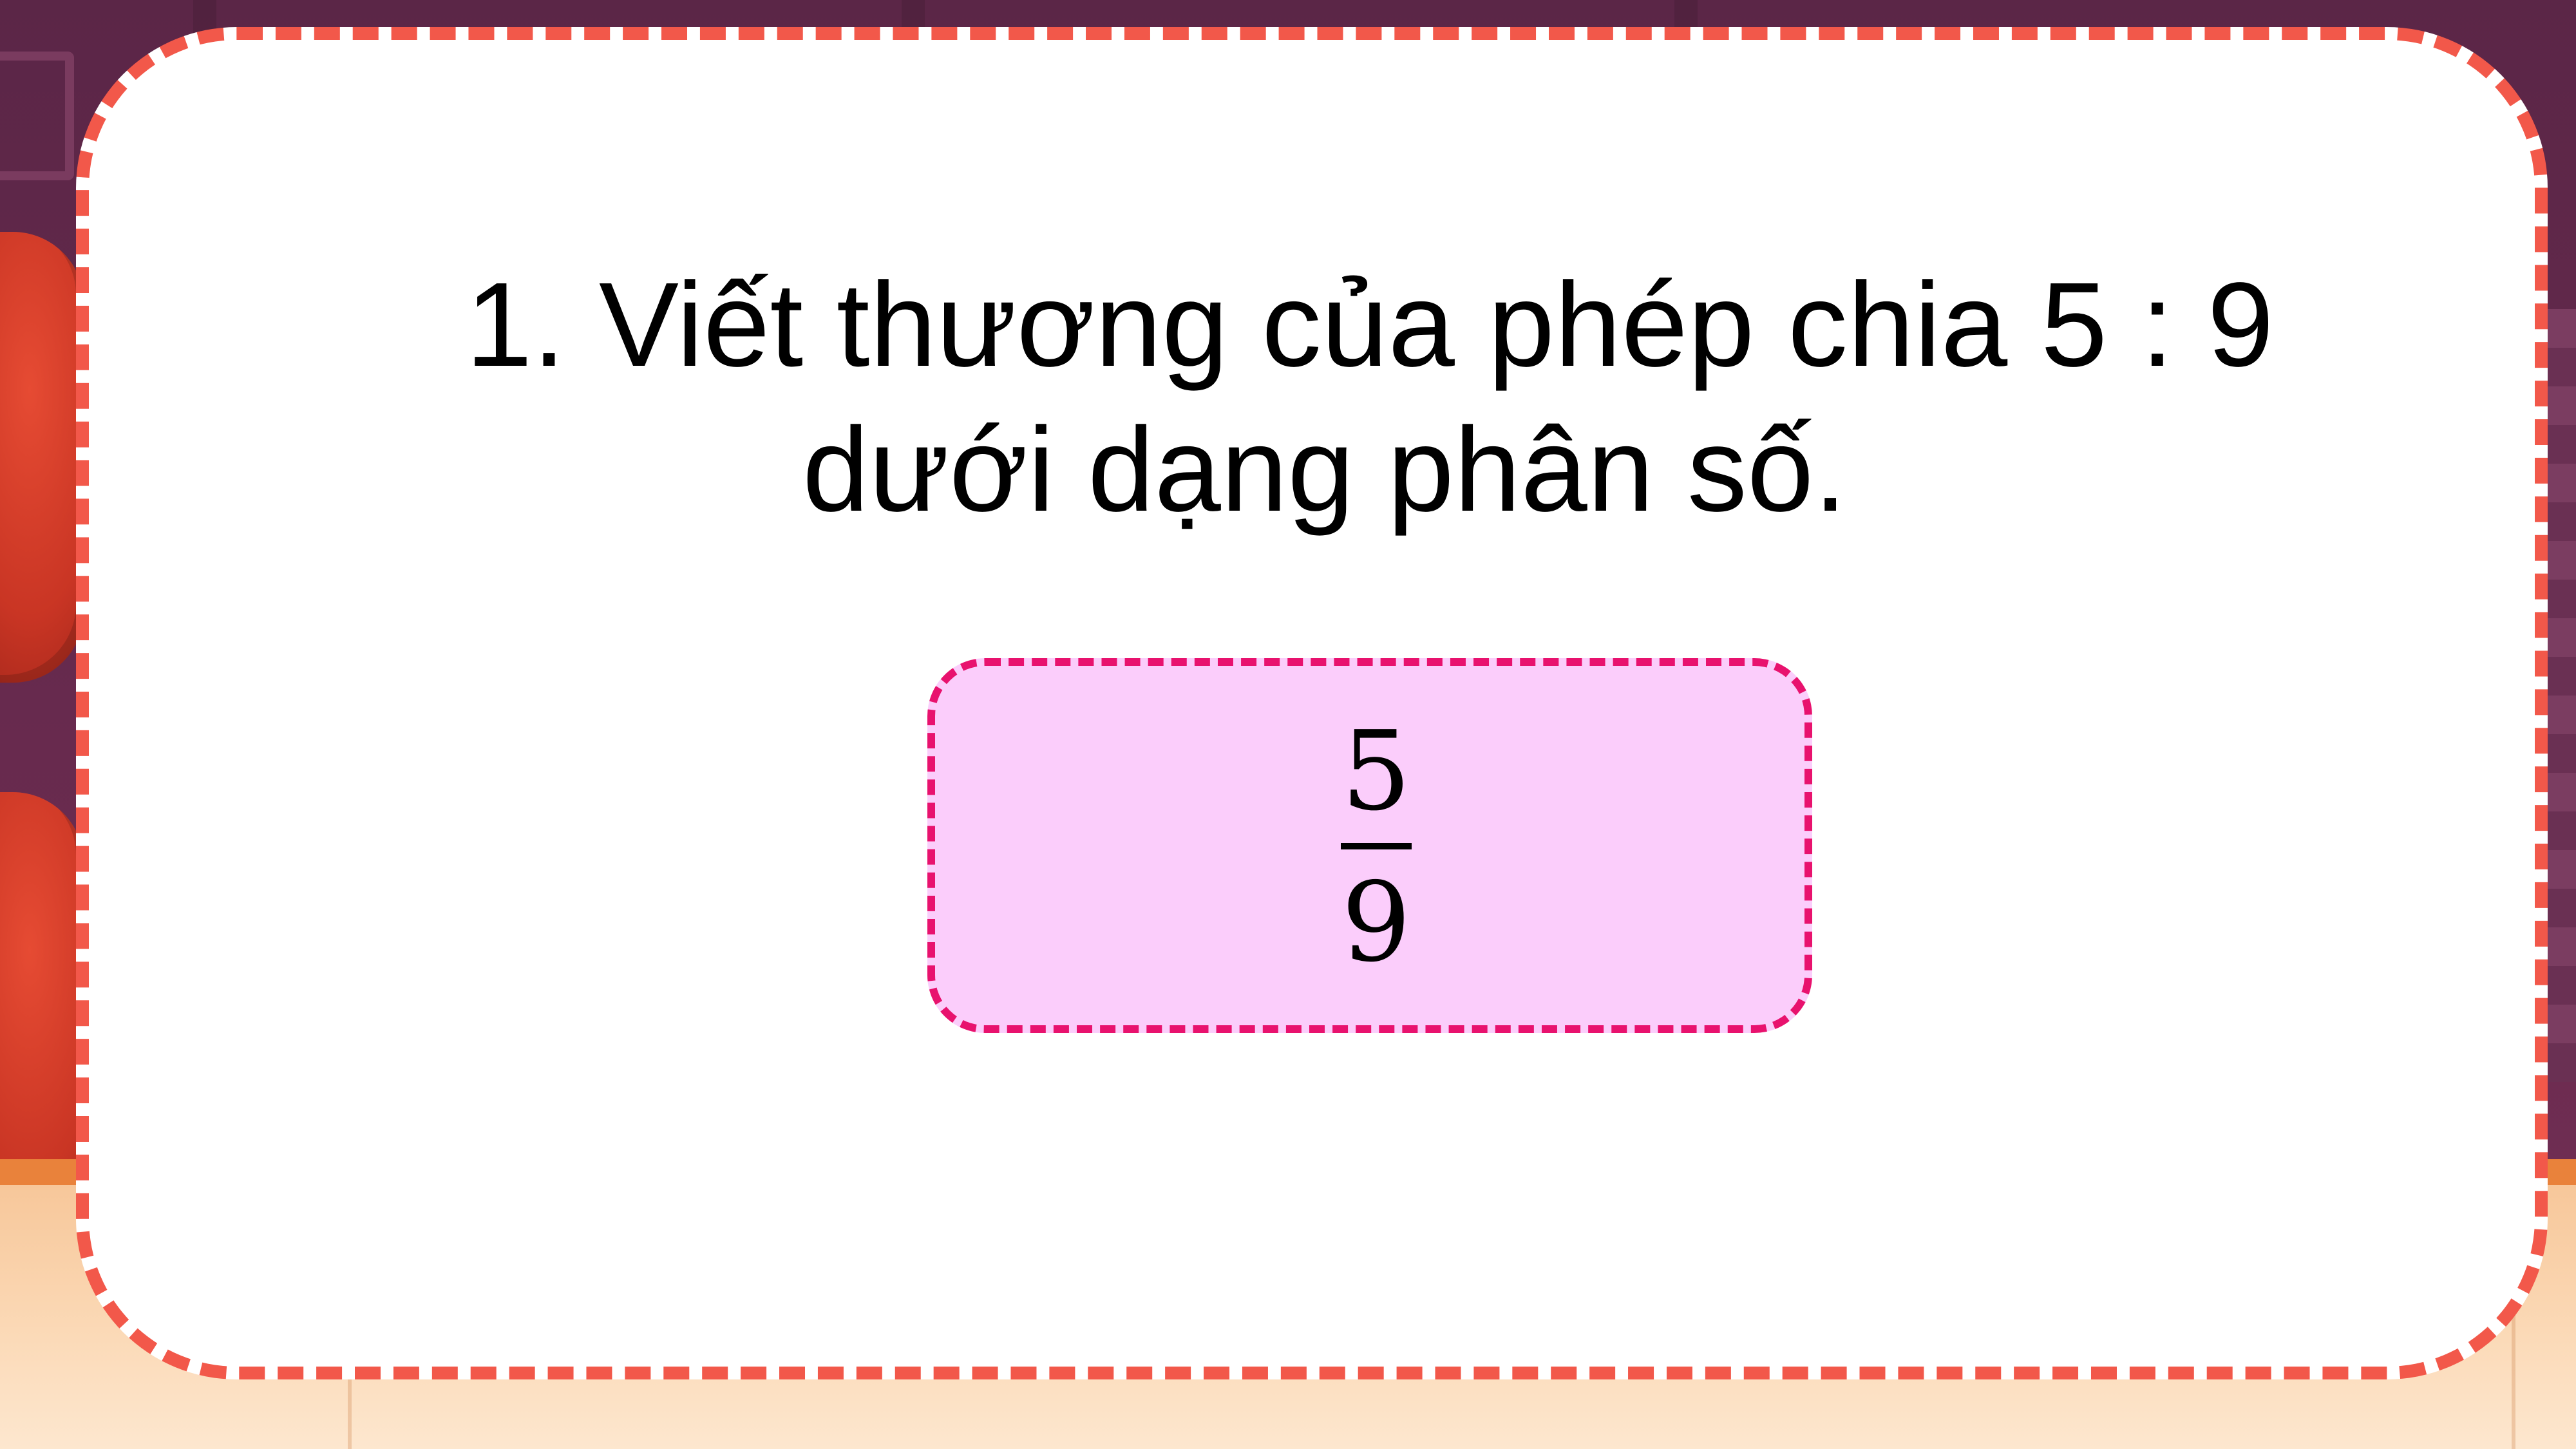 This screenshot has height=1449, width=2576. I want to click on fraction-numerator: 5, so click(1376, 772).